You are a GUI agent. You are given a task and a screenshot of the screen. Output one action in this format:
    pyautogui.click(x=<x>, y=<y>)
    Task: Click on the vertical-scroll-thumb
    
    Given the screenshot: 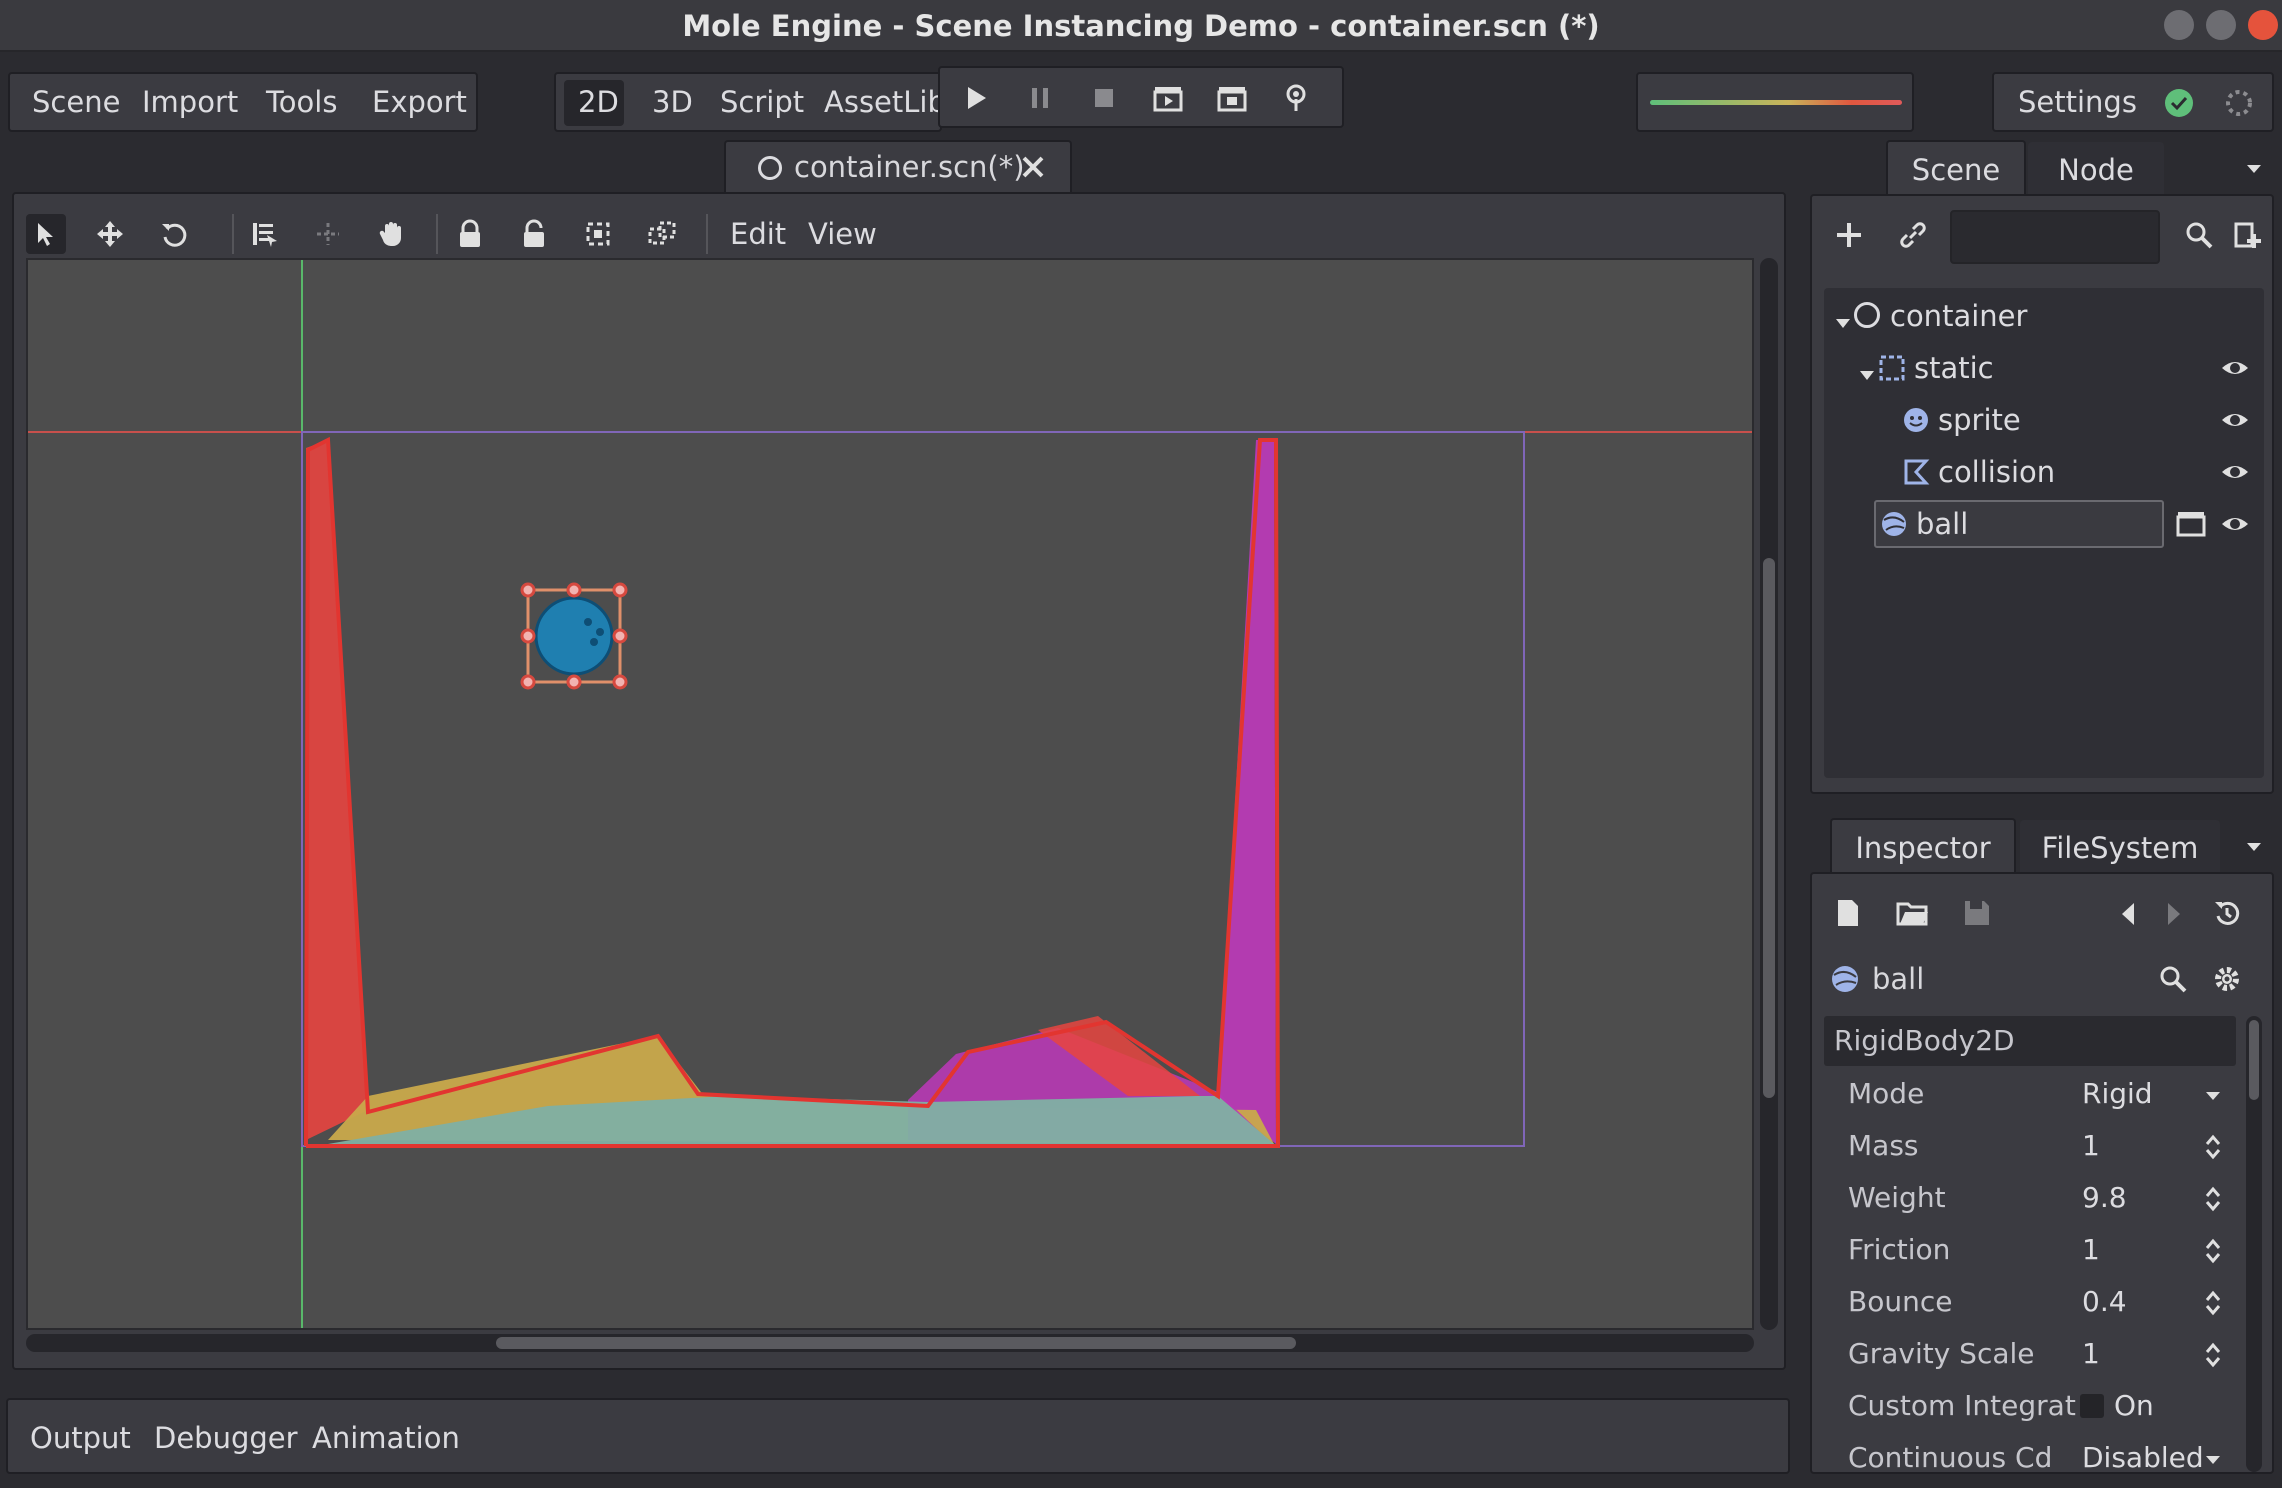 What is the action you would take?
    pyautogui.click(x=1769, y=828)
    